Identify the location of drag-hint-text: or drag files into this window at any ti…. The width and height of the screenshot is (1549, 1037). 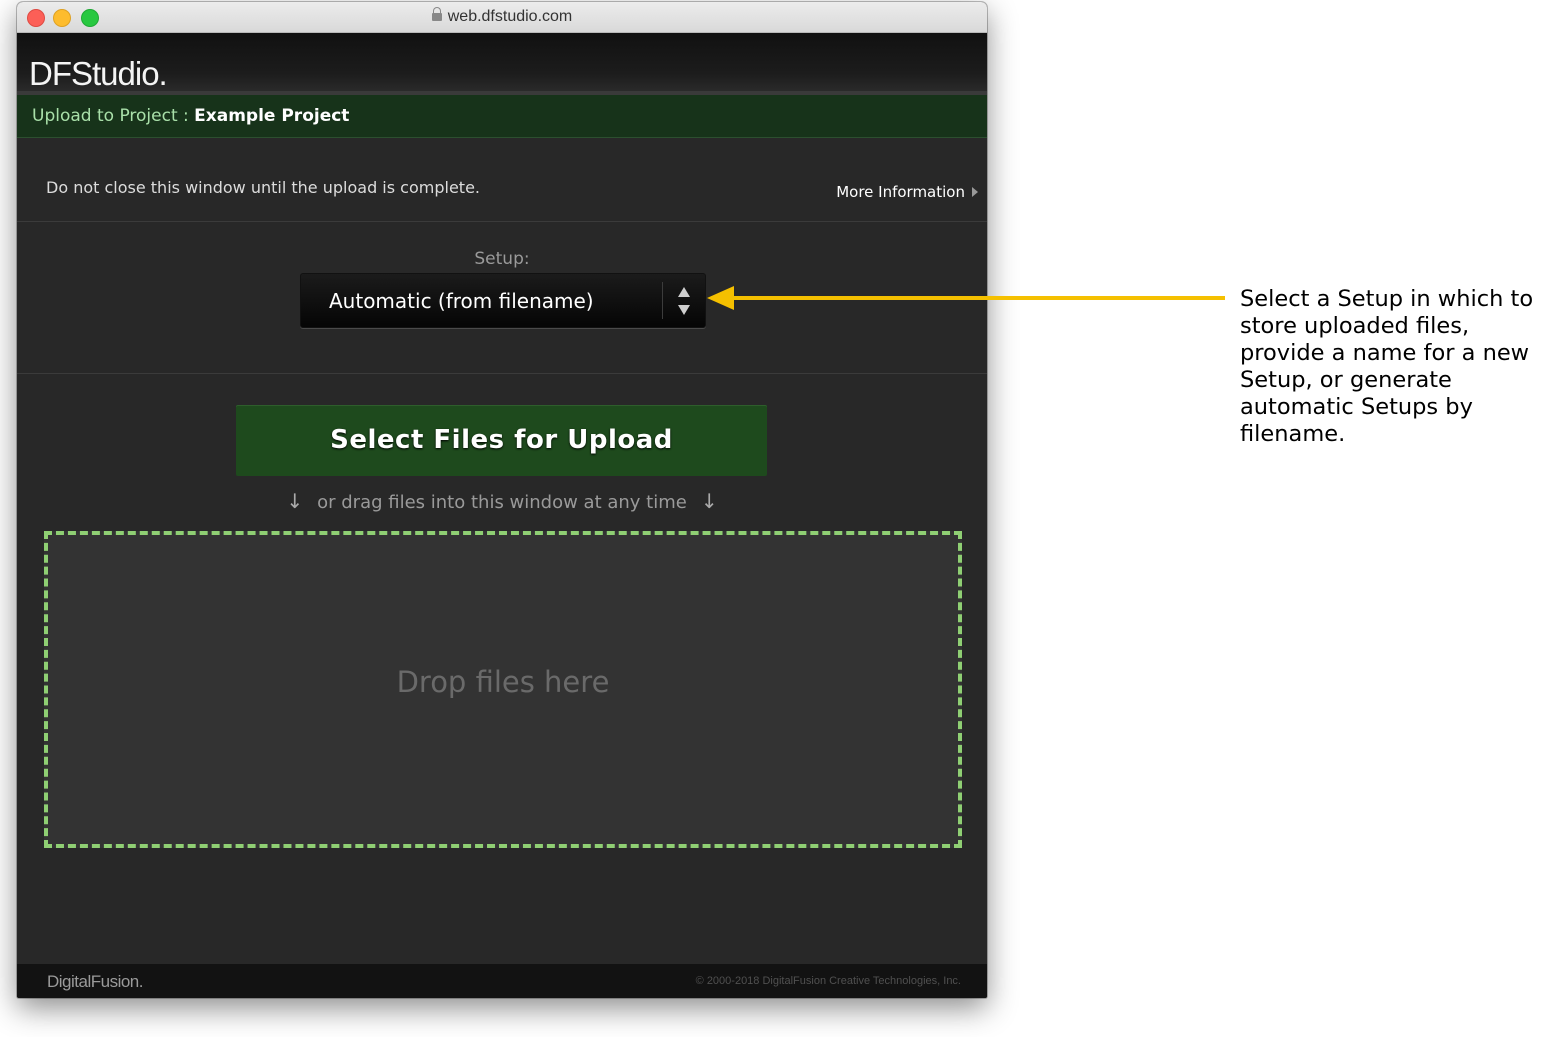
(502, 502).